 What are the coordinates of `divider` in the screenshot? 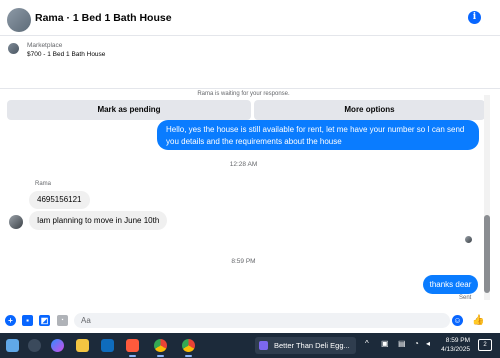 It's located at (250, 88).